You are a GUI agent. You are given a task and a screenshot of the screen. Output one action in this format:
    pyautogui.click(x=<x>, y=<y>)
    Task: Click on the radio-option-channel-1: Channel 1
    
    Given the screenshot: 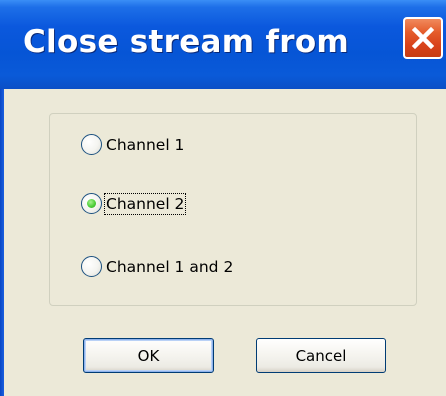 What is the action you would take?
    pyautogui.click(x=133, y=144)
    